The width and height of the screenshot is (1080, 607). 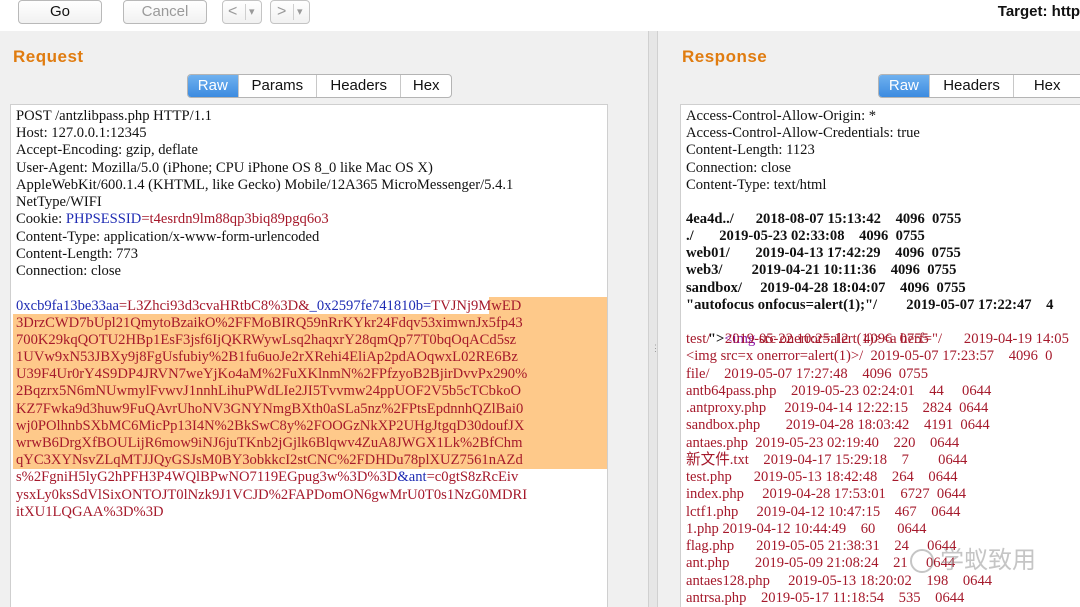 What do you see at coordinates (825, 598) in the screenshot?
I see `listing-row: antrsa.php 2019-05-17 11:18:54 535 0644` at bounding box center [825, 598].